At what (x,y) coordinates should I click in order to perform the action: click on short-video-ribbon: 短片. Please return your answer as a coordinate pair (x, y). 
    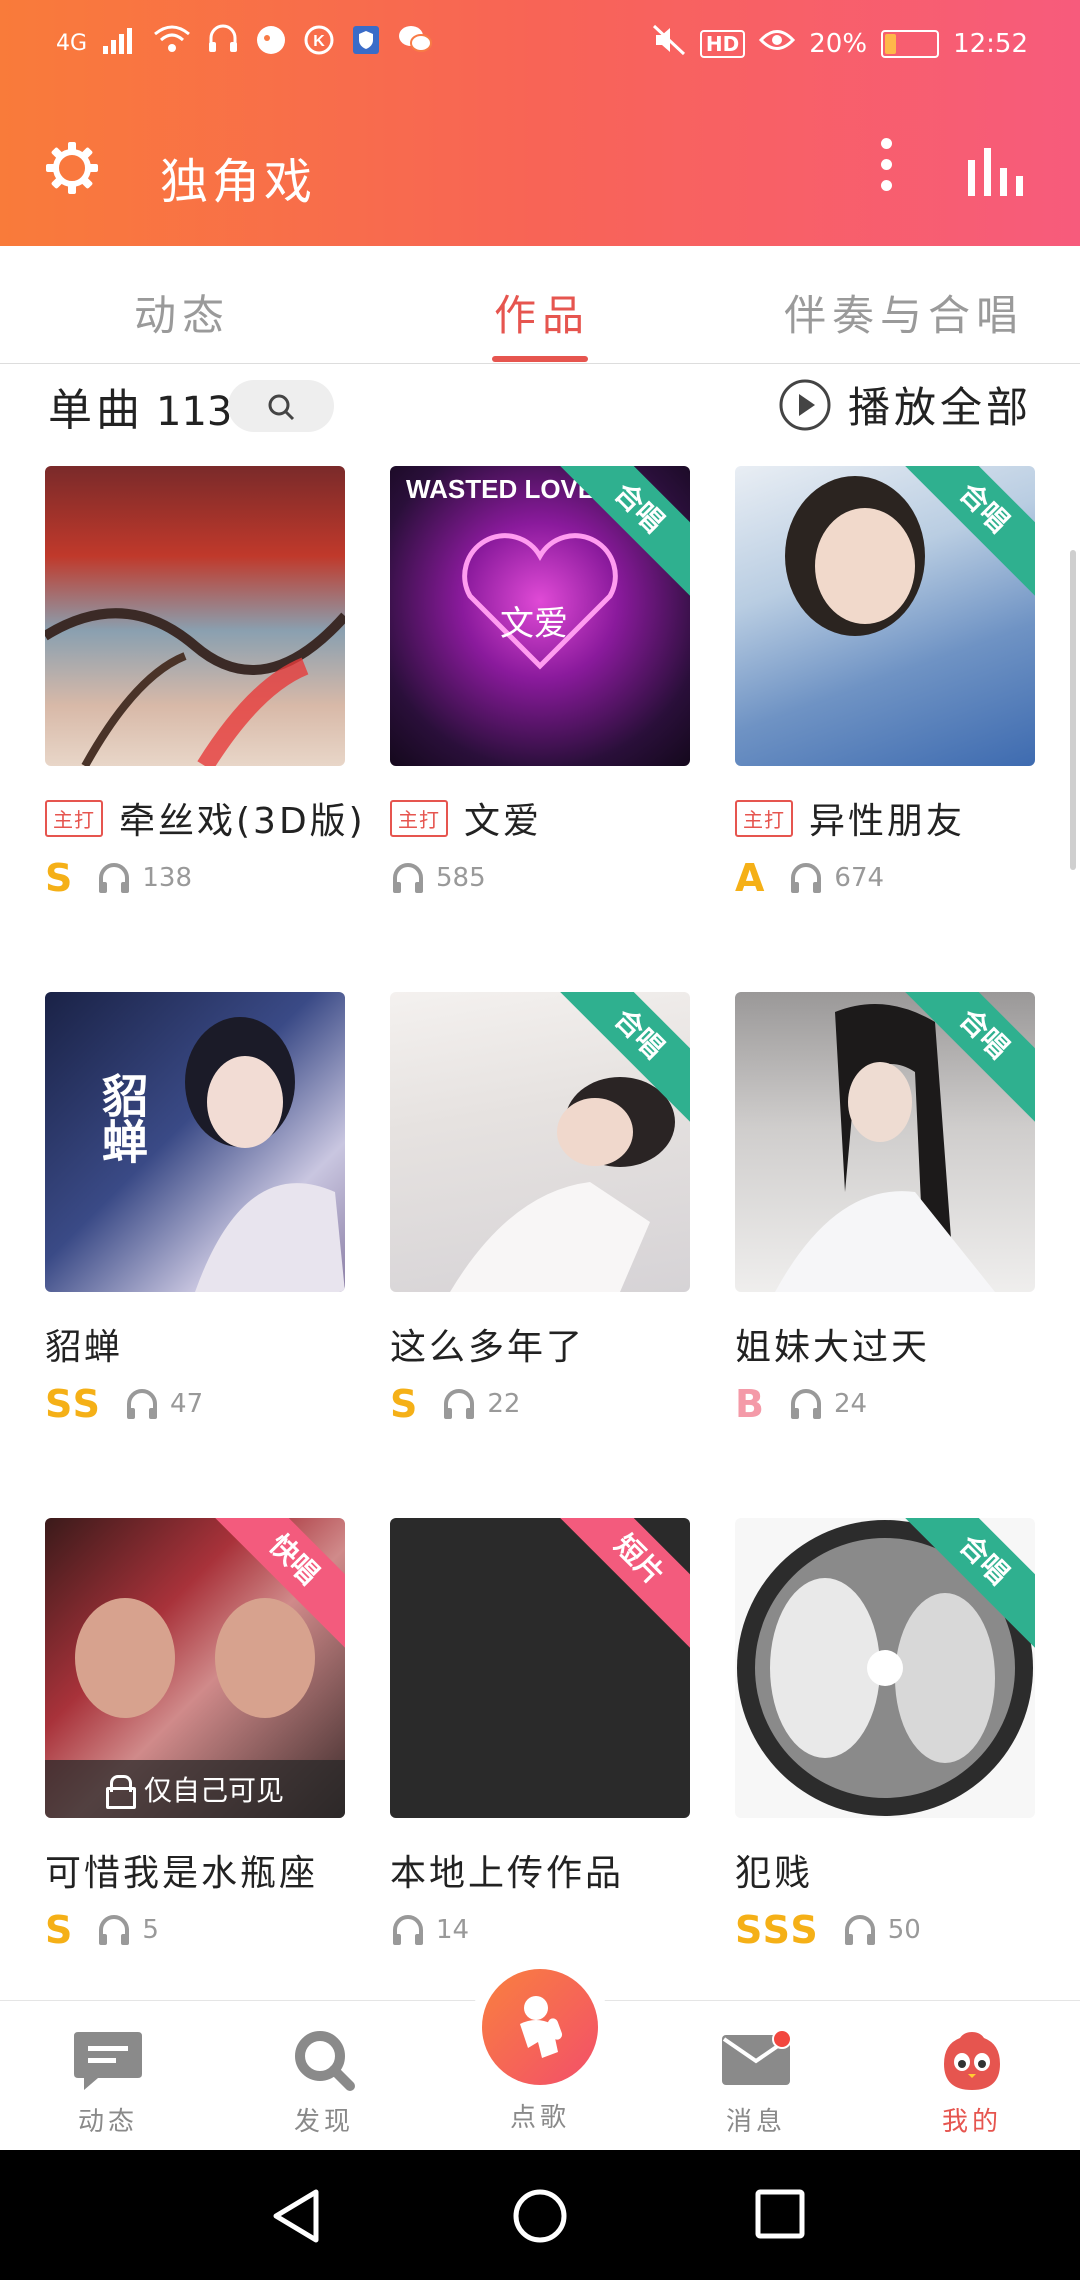
    Looking at the image, I should click on (614, 1589).